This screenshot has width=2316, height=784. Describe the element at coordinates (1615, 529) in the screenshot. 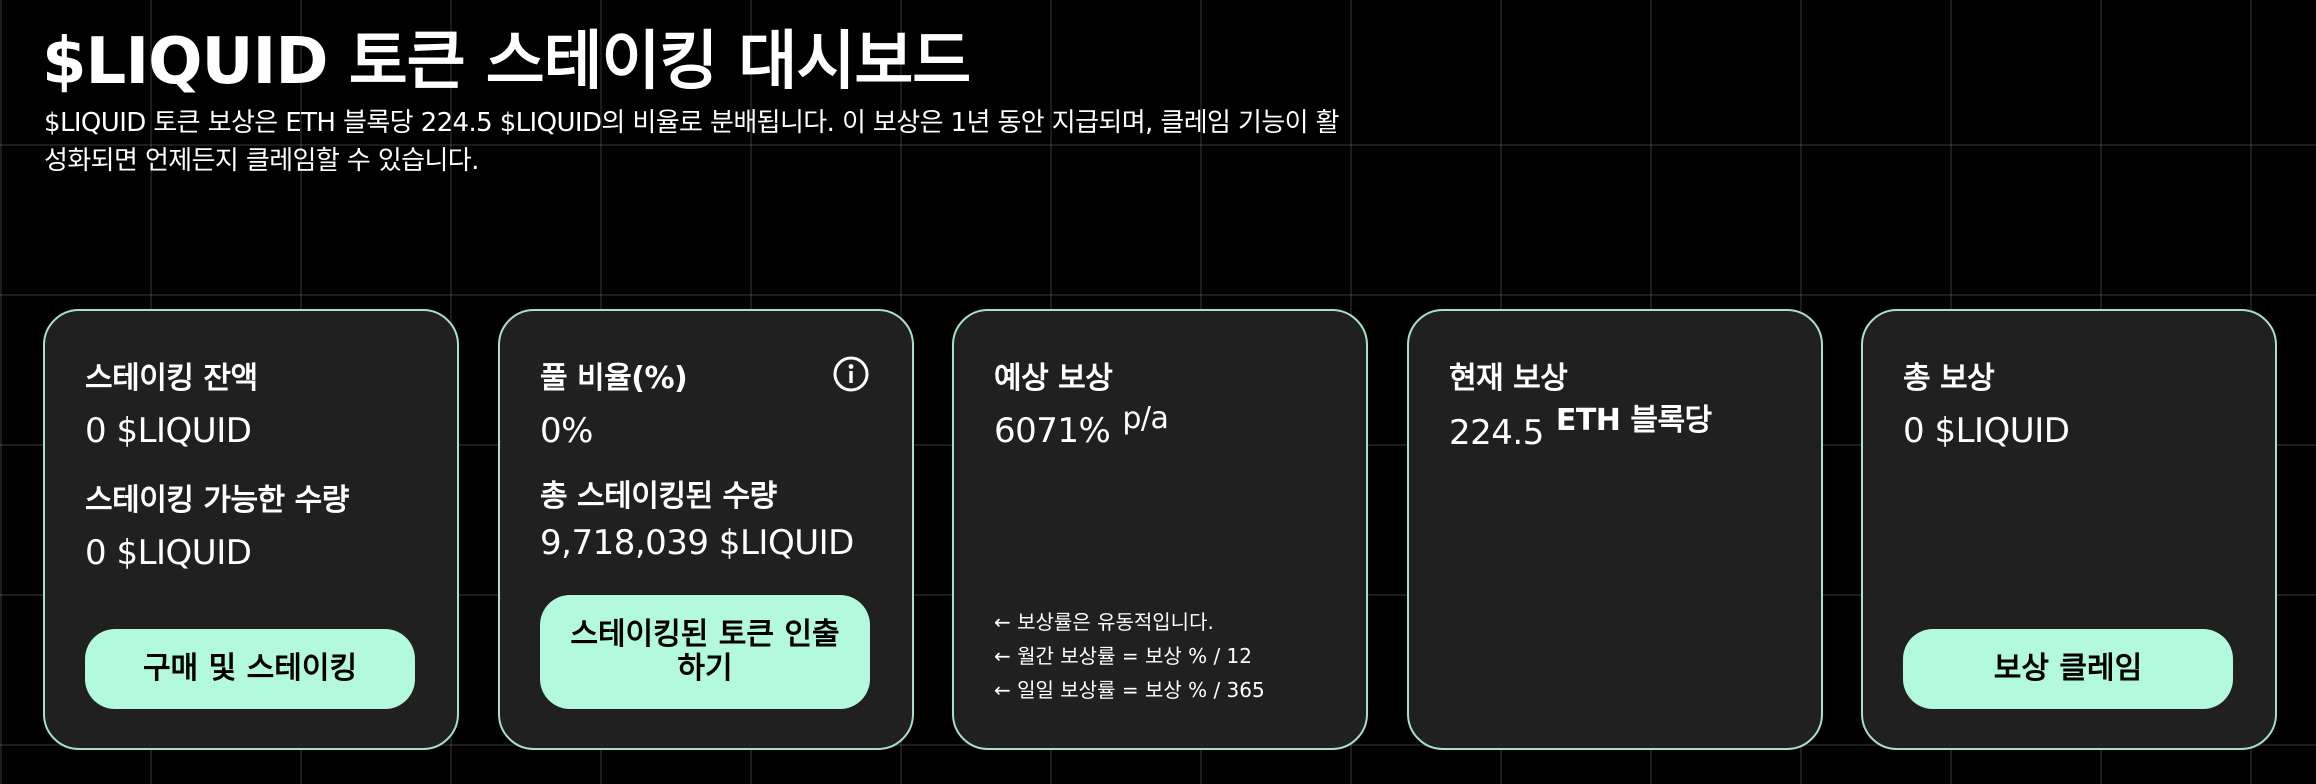

I see `current-reward-card: 현재 보상 224.5 ETH 블록당` at that location.